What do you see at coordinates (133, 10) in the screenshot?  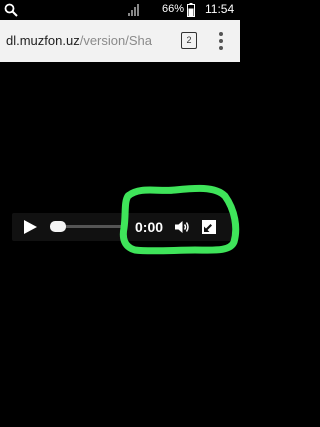 I see `signal-icon` at bounding box center [133, 10].